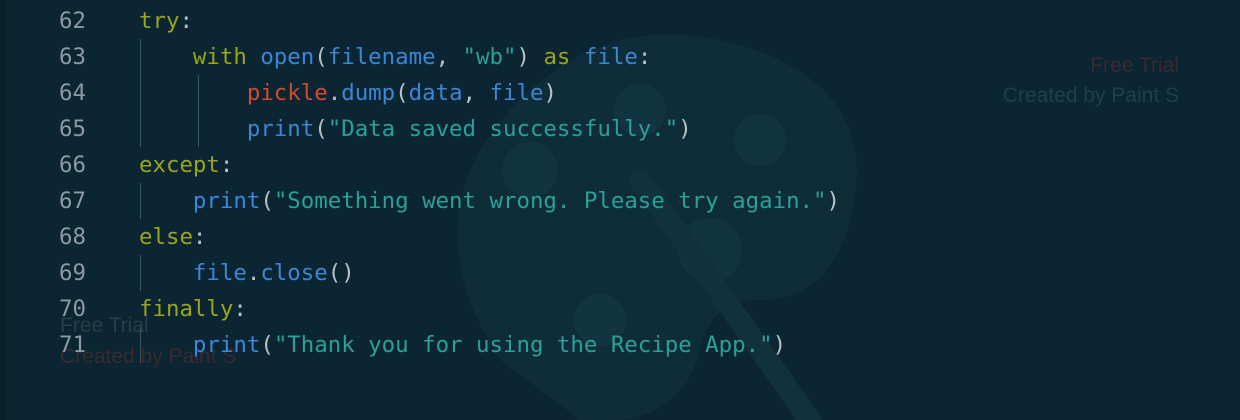 This screenshot has width=1240, height=420. I want to click on code-line: 65 print("Data saved successfully."), so click(620, 129).